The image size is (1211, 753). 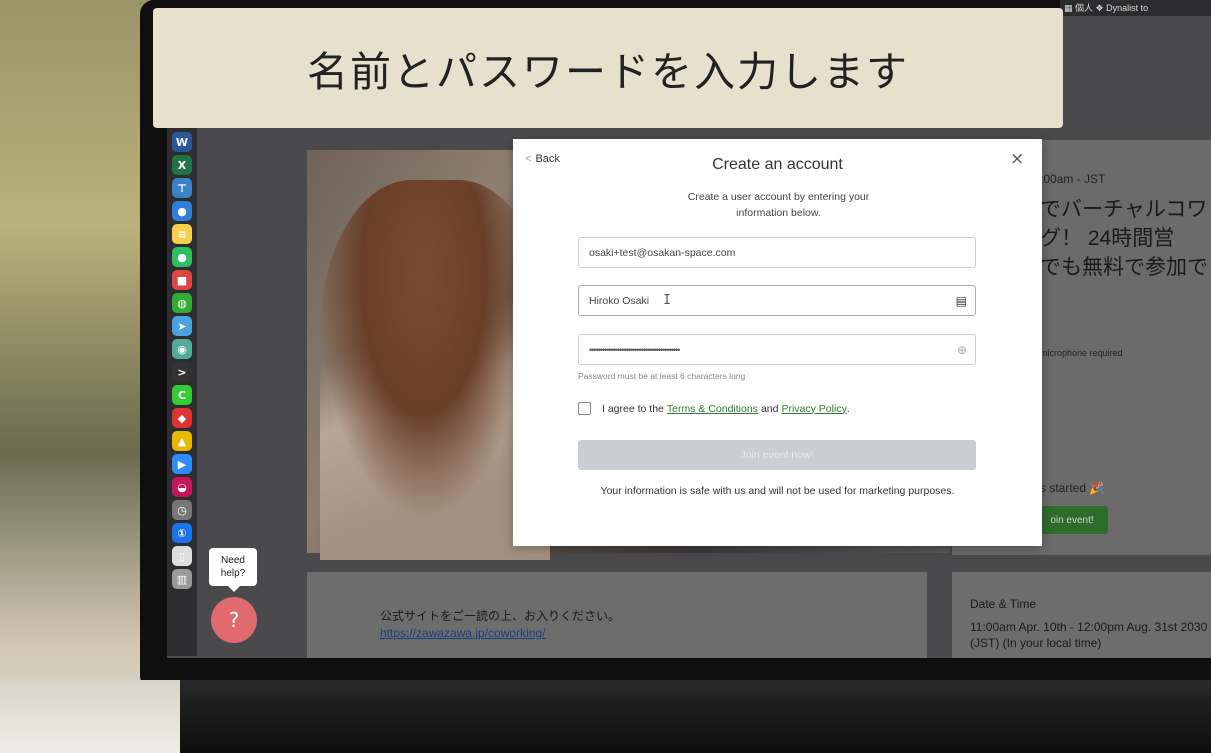 What do you see at coordinates (182, 326) in the screenshot?
I see `telegram-icon: ➤` at bounding box center [182, 326].